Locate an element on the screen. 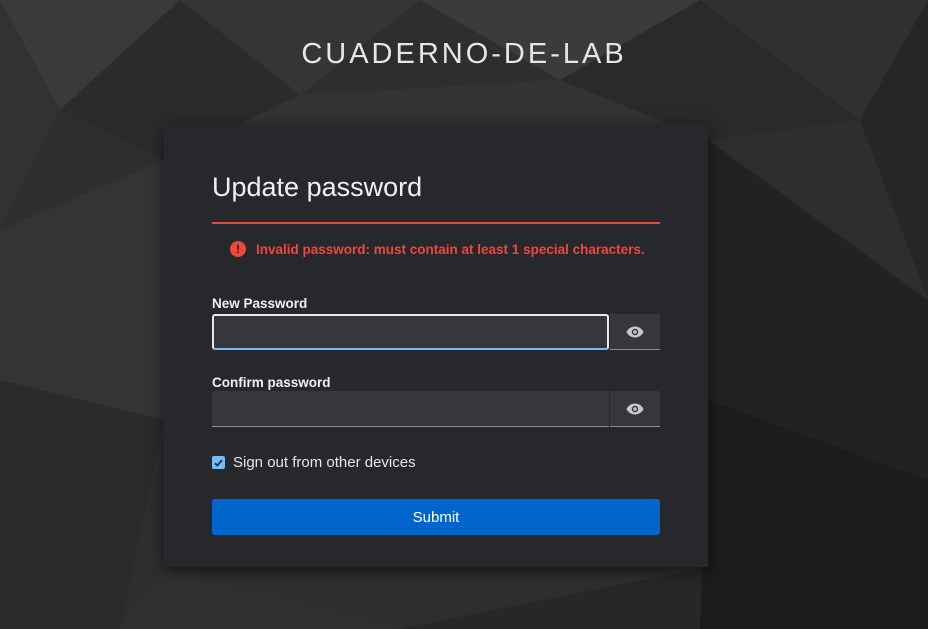 The height and width of the screenshot is (629, 928). title-divider is located at coordinates (436, 223).